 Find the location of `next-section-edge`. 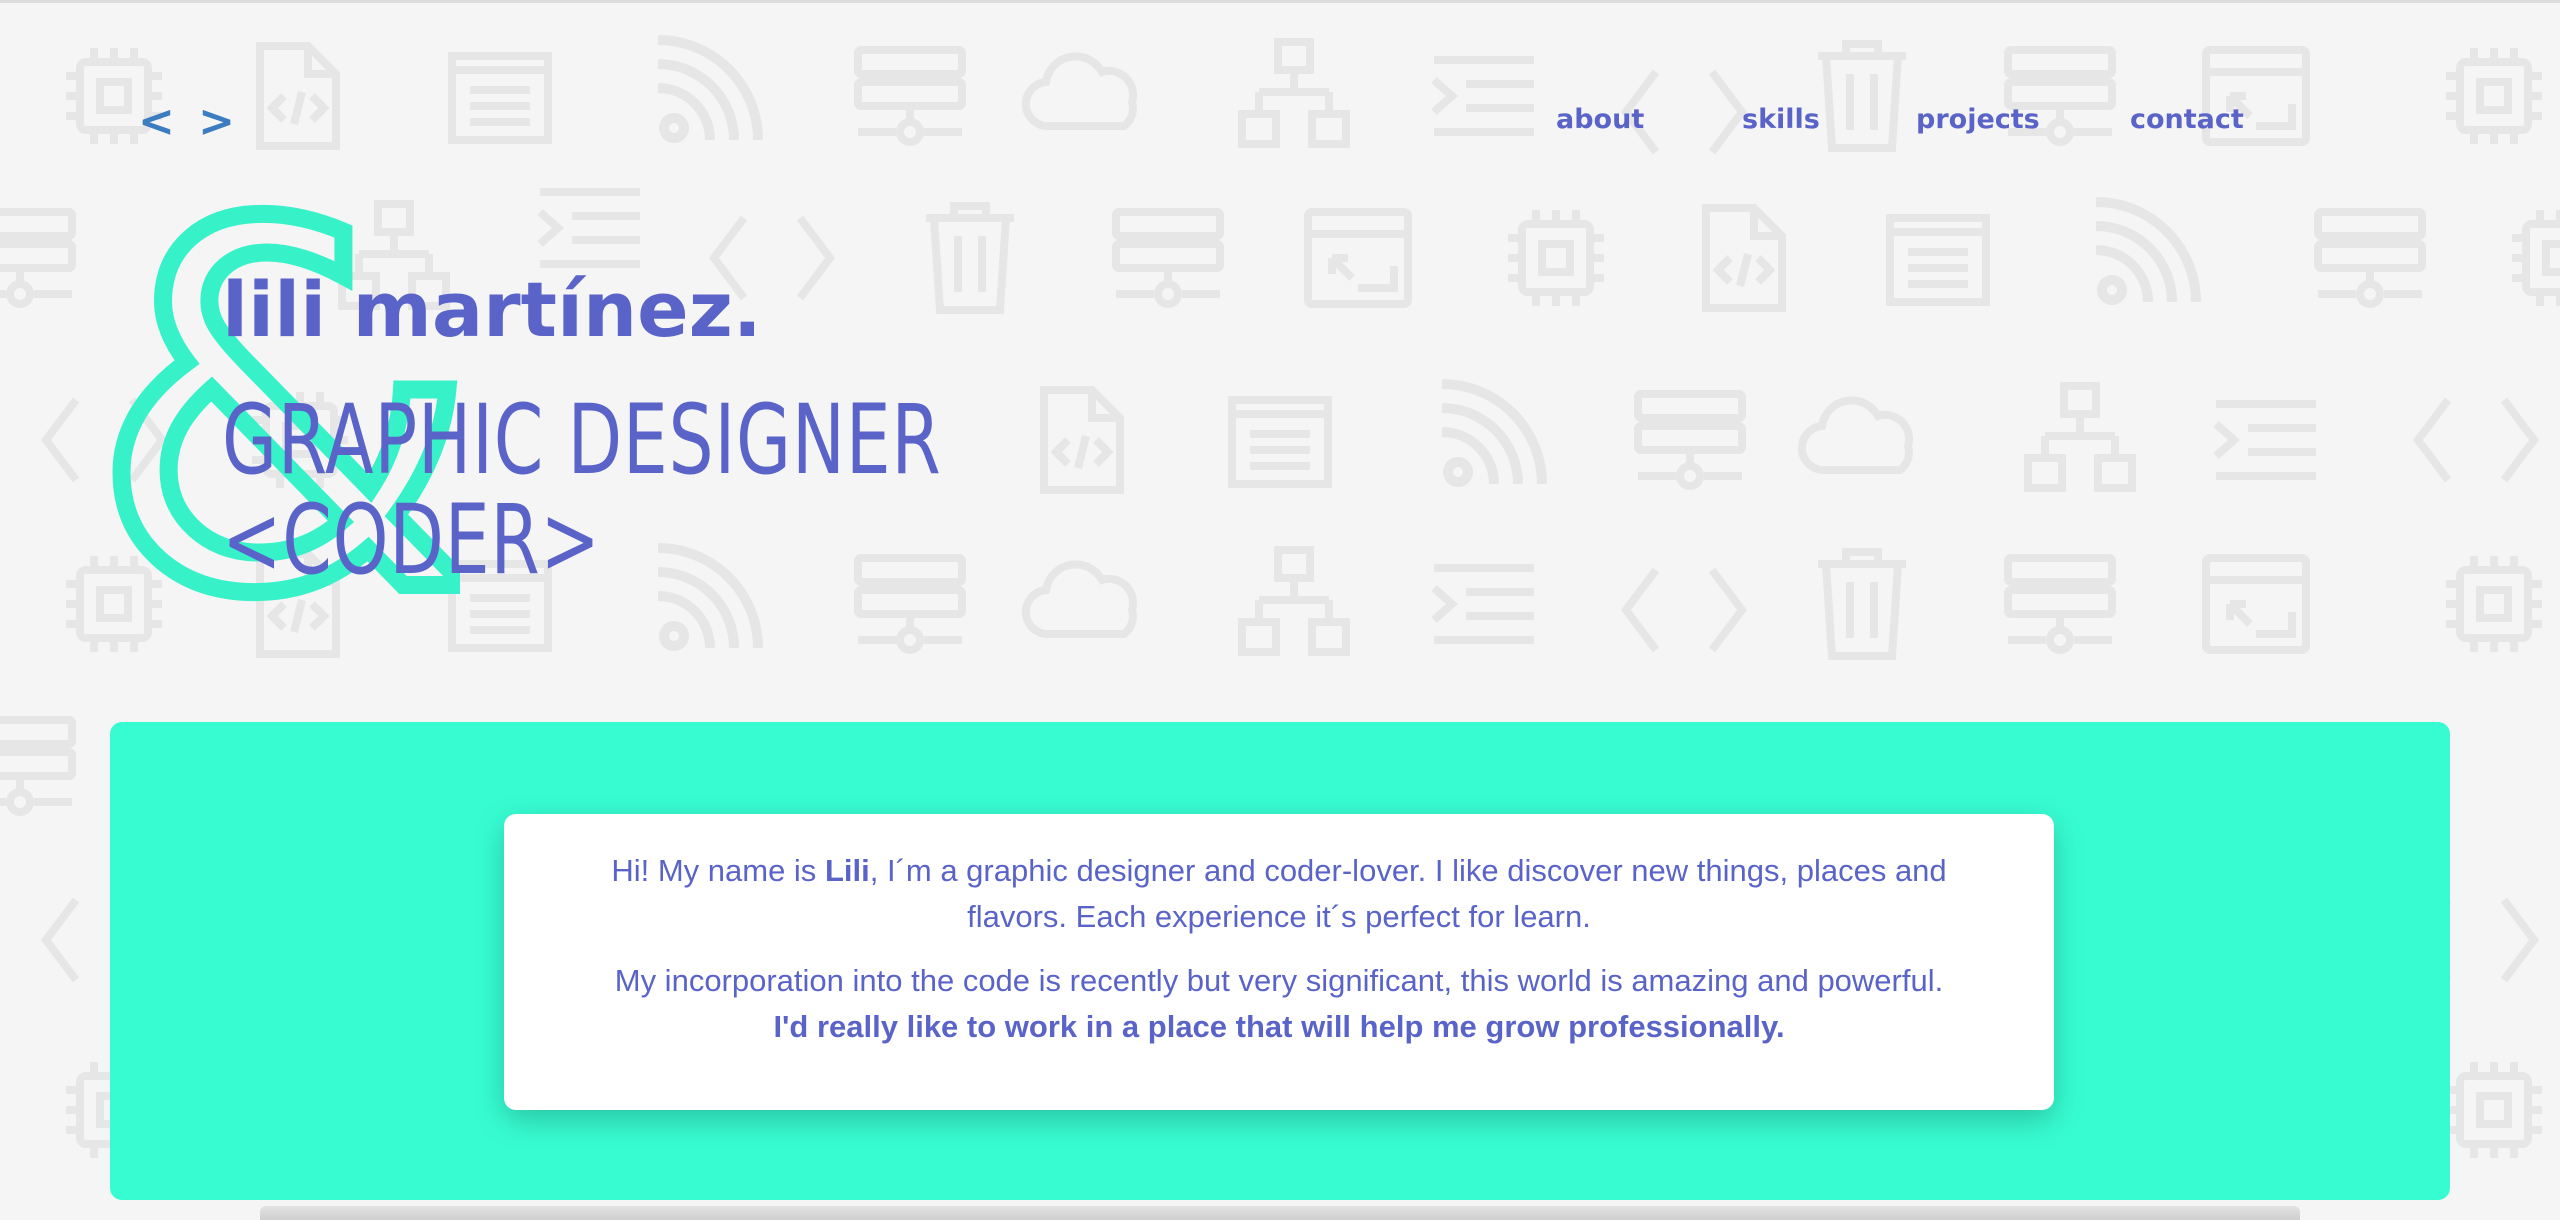

next-section-edge is located at coordinates (1280, 1213).